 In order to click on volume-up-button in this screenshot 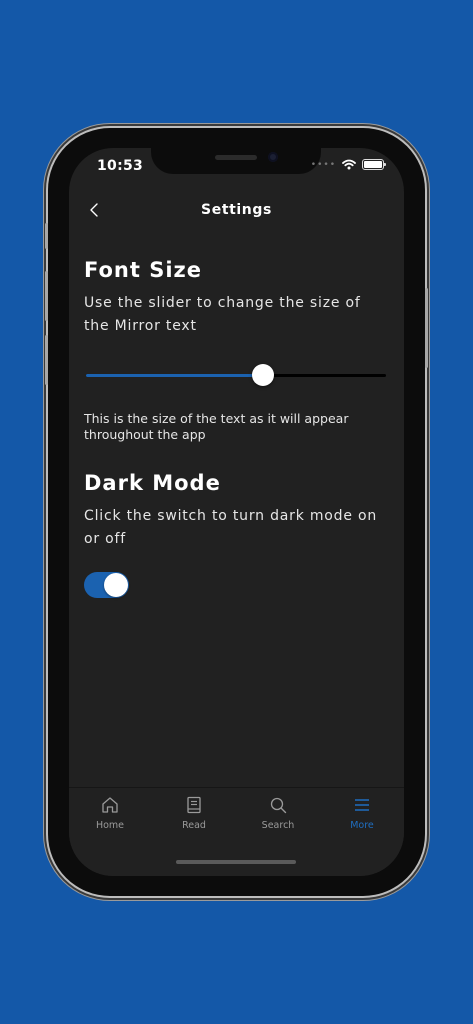, I will do `click(46, 296)`.